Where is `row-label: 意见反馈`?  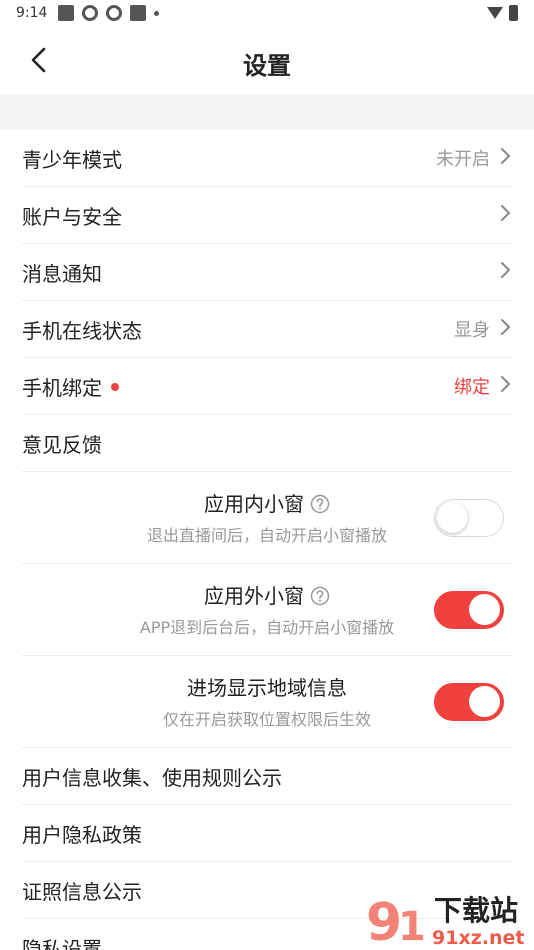
row-label: 意见反馈 is located at coordinates (62, 444).